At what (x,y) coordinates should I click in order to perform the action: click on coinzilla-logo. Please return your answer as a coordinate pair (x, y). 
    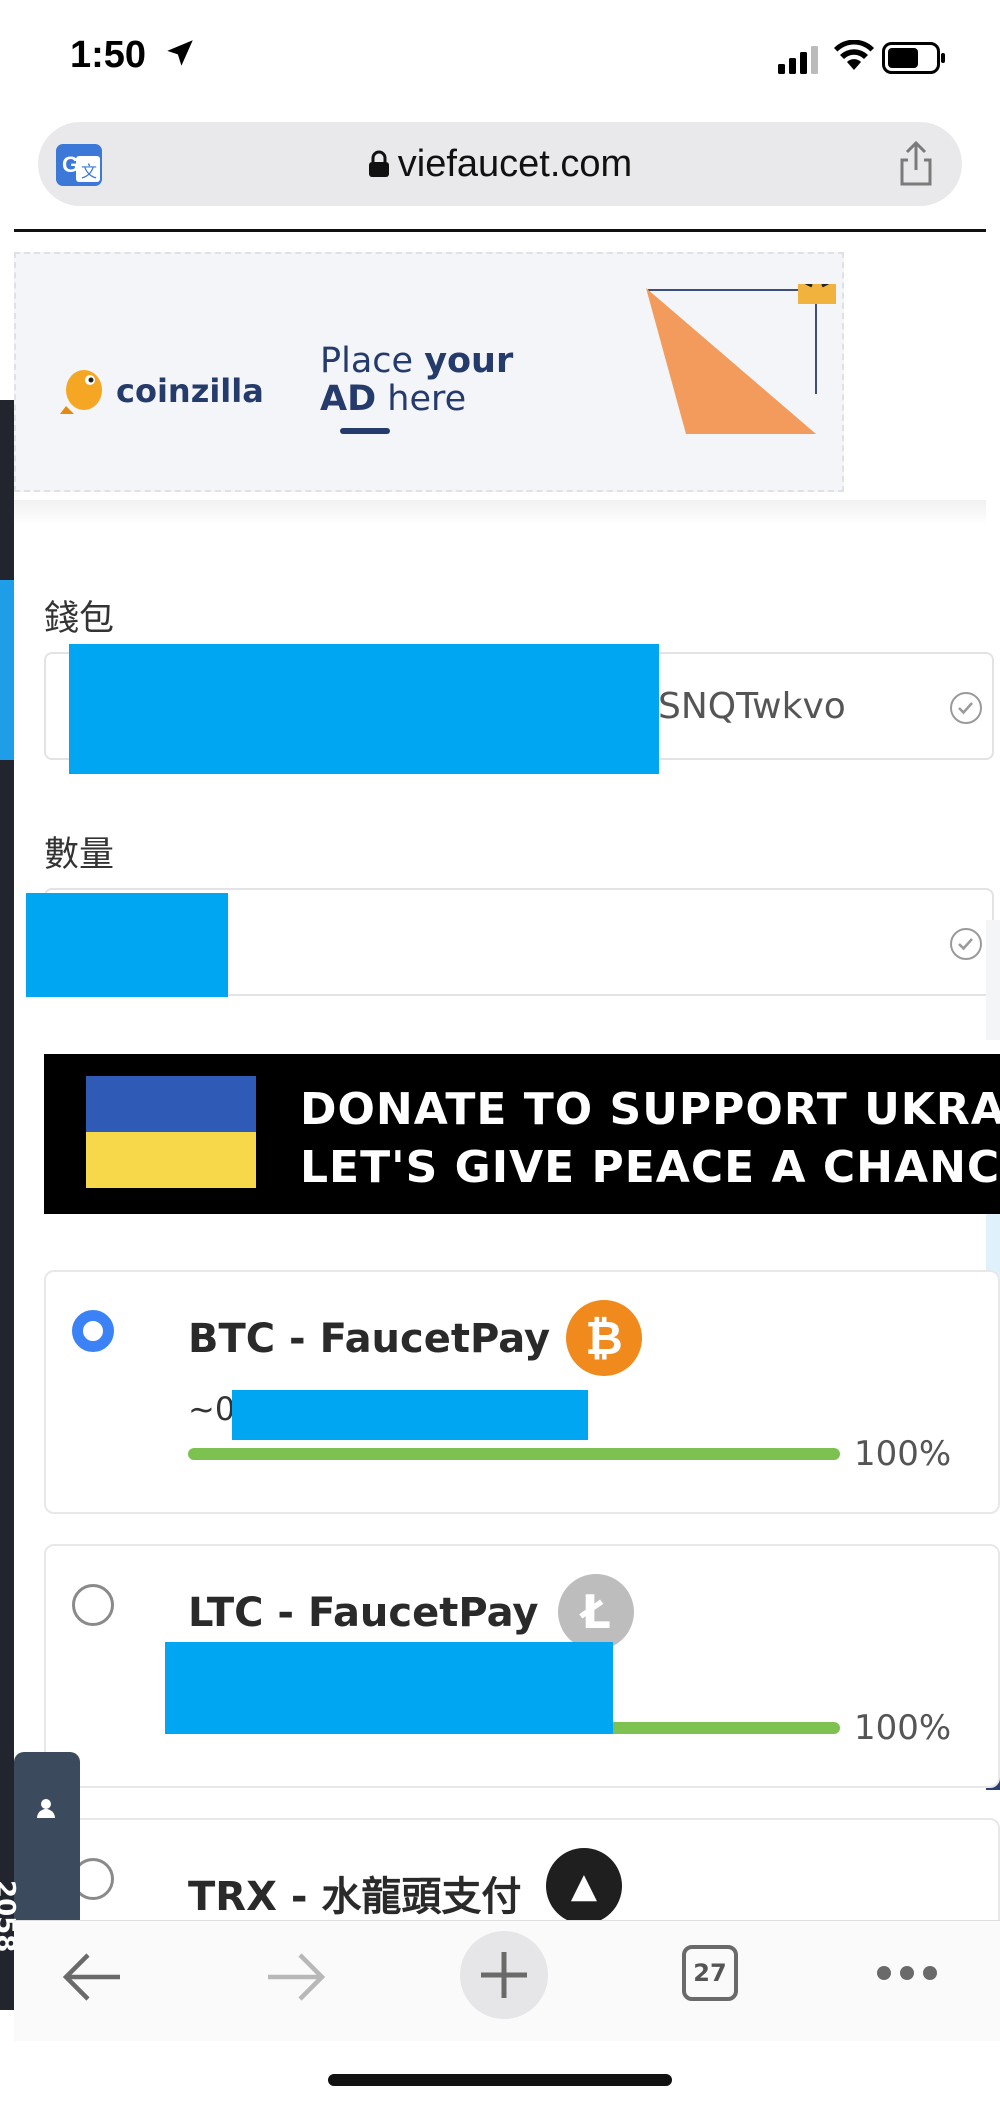
    Looking at the image, I should click on (84, 390).